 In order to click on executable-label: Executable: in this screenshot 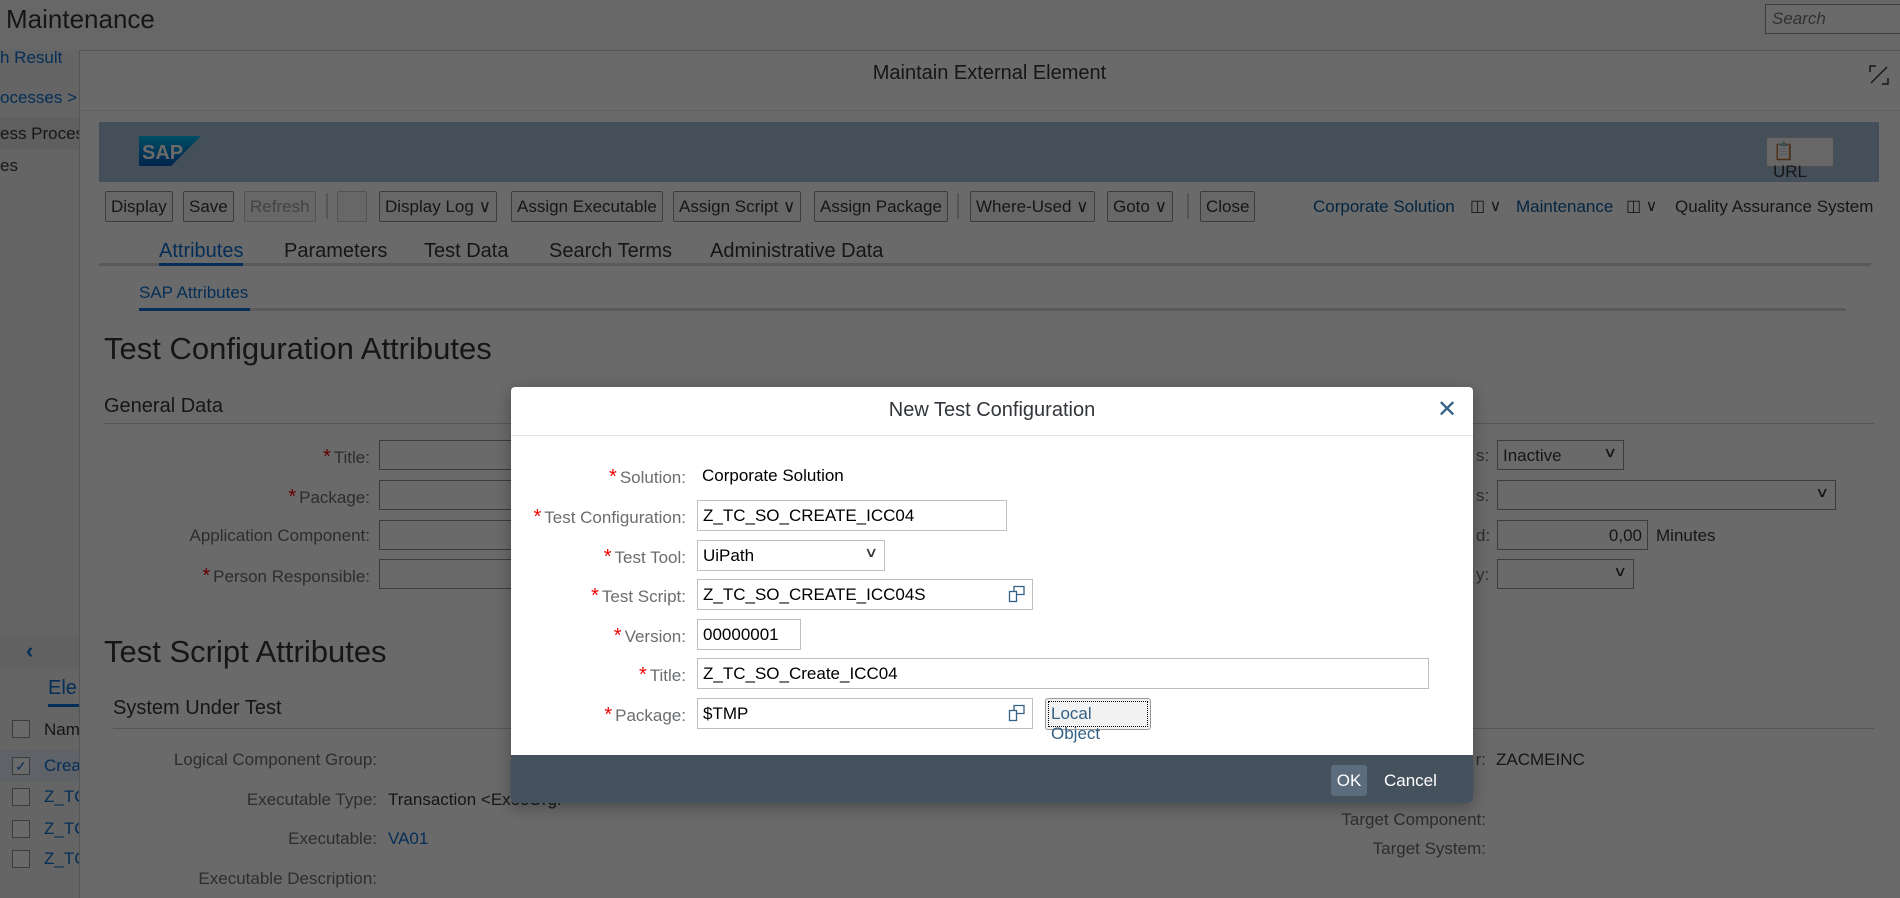, I will do `click(332, 838)`.